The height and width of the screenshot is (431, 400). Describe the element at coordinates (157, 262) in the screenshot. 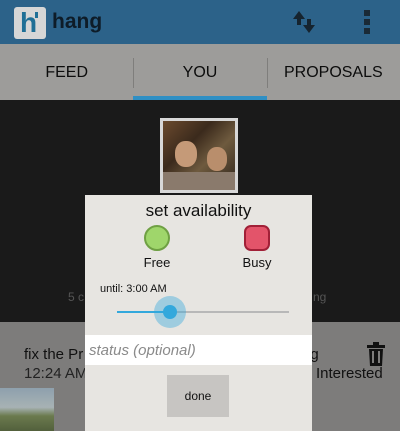

I see `free-label: Free` at that location.